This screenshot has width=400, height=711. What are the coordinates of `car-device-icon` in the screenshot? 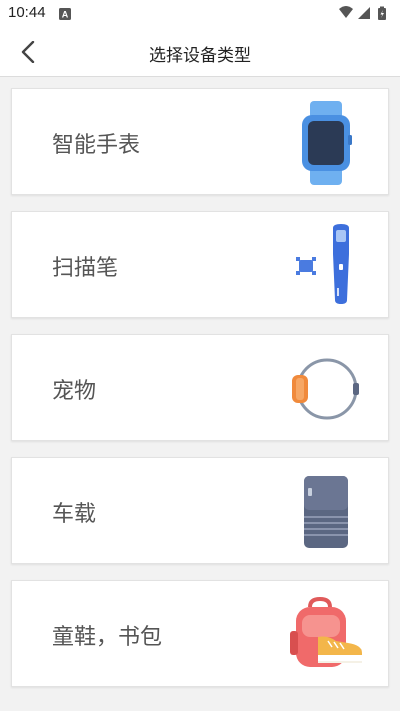 It's located at (326, 512).